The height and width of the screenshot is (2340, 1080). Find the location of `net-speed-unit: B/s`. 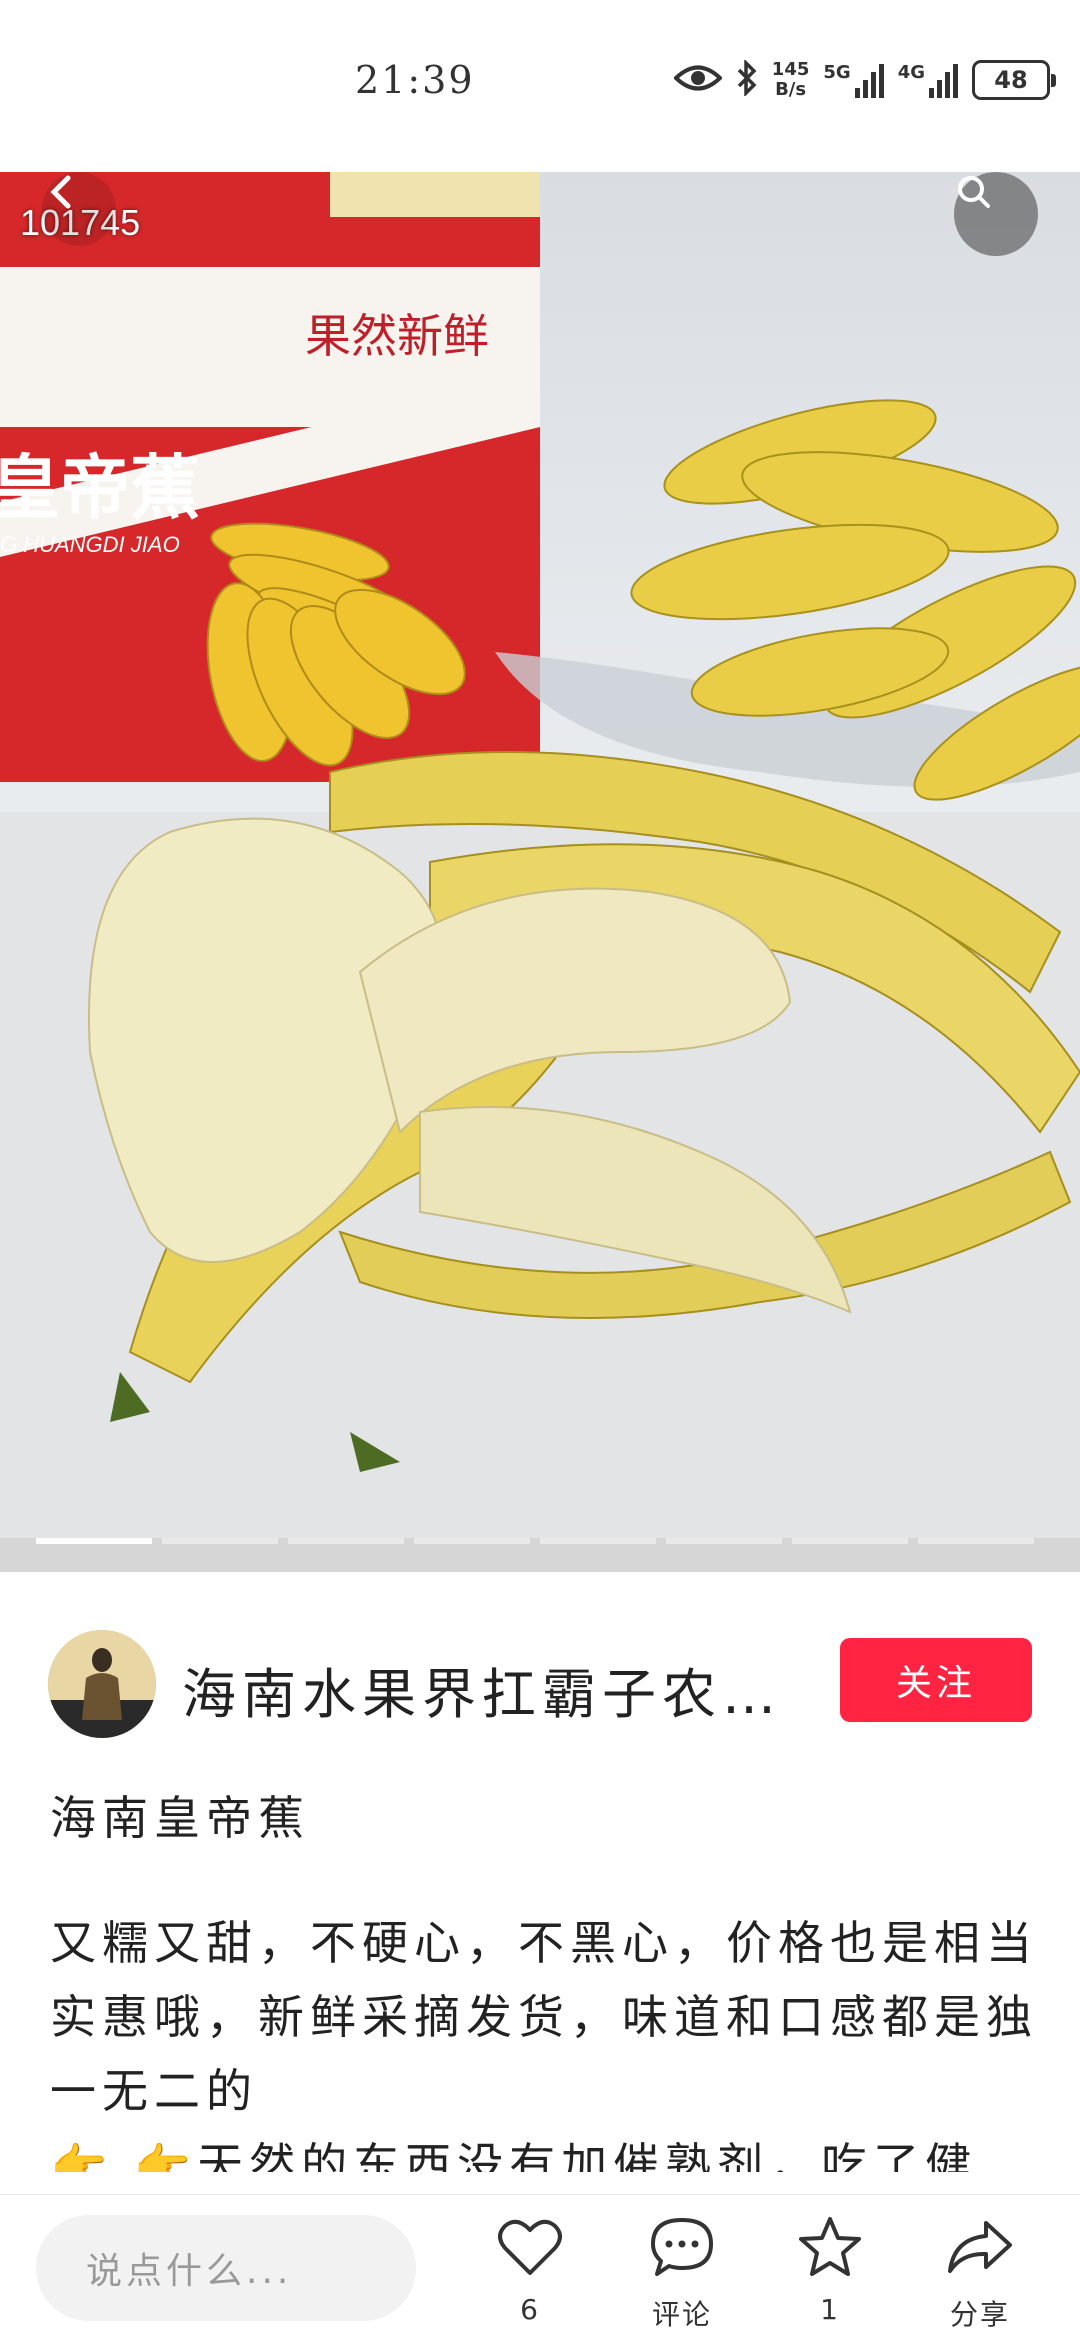

net-speed-unit: B/s is located at coordinates (791, 89).